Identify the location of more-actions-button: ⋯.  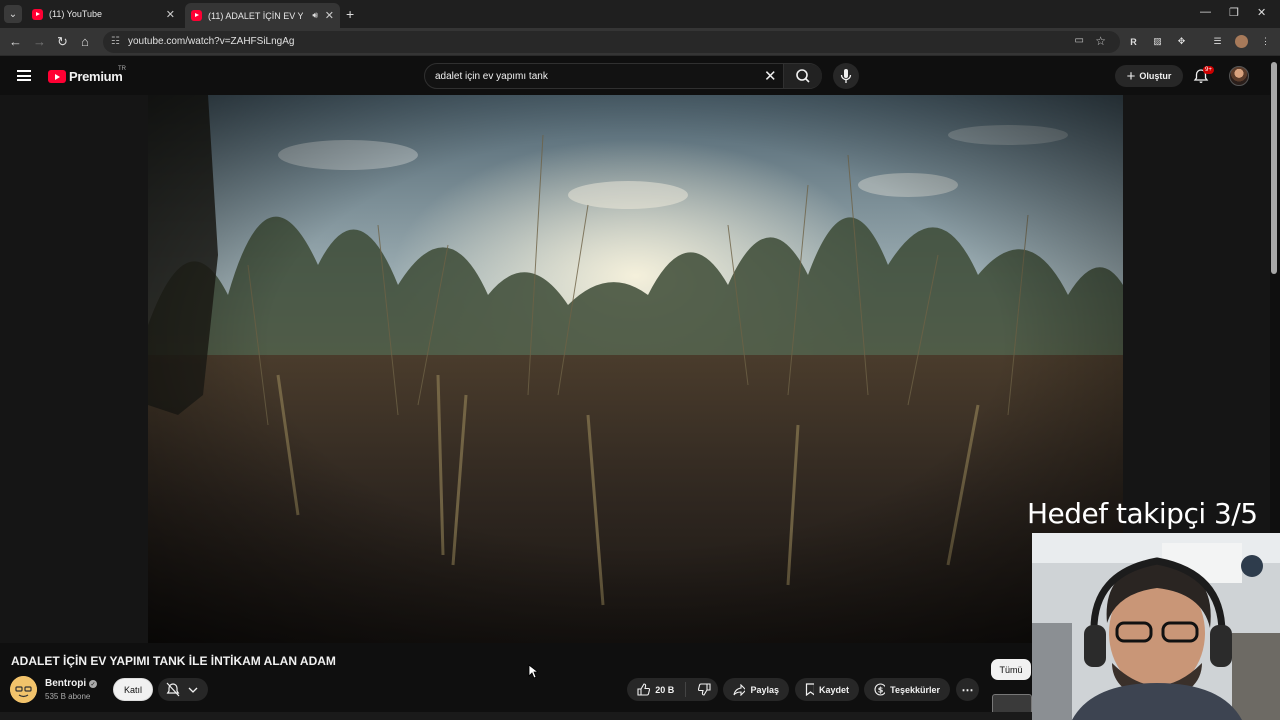
(967, 689).